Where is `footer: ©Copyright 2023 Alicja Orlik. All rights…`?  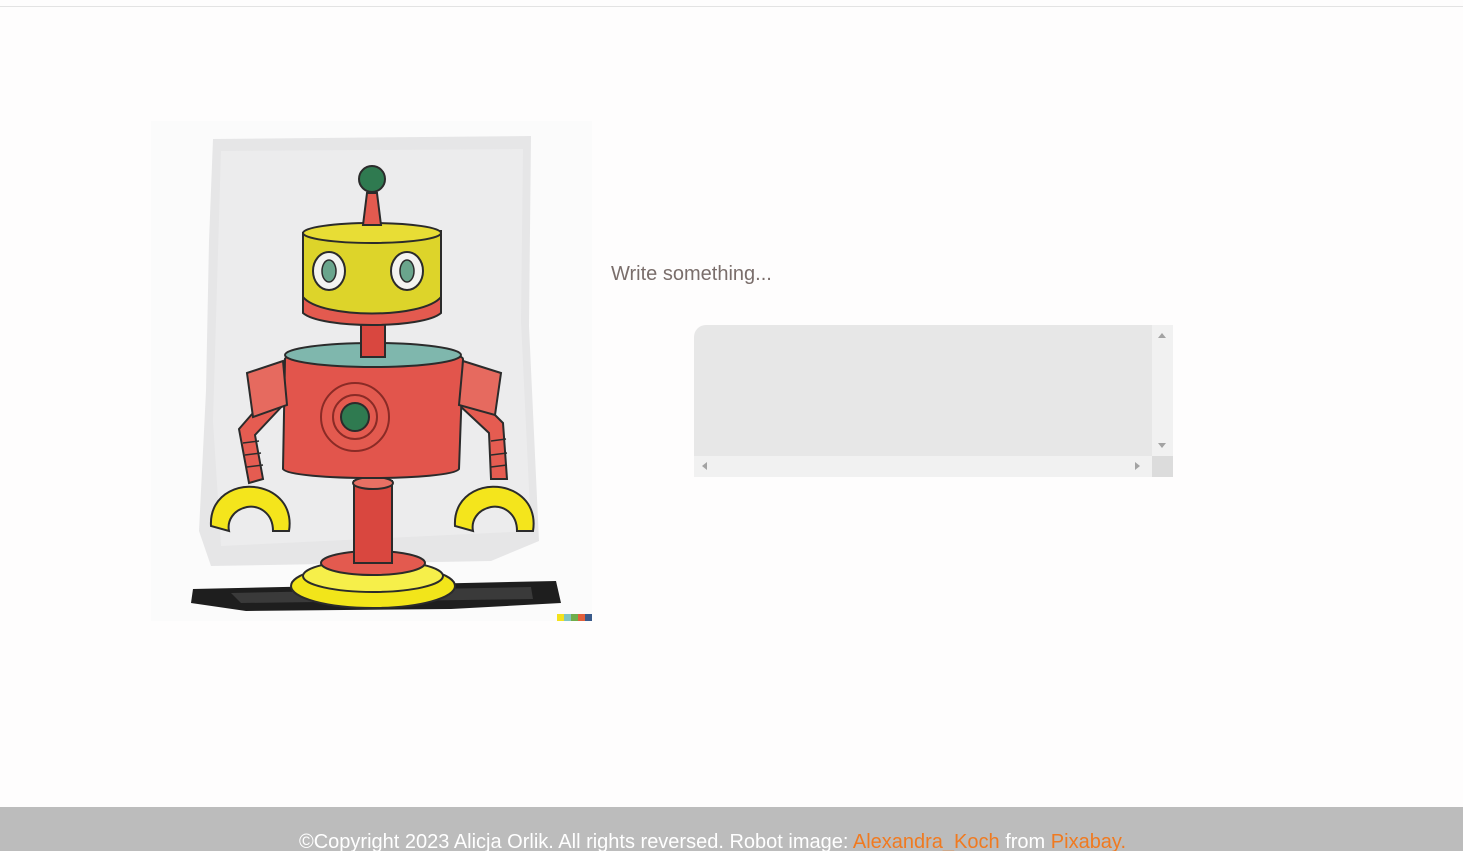 footer: ©Copyright 2023 Alicja Orlik. All rights… is located at coordinates (731, 829).